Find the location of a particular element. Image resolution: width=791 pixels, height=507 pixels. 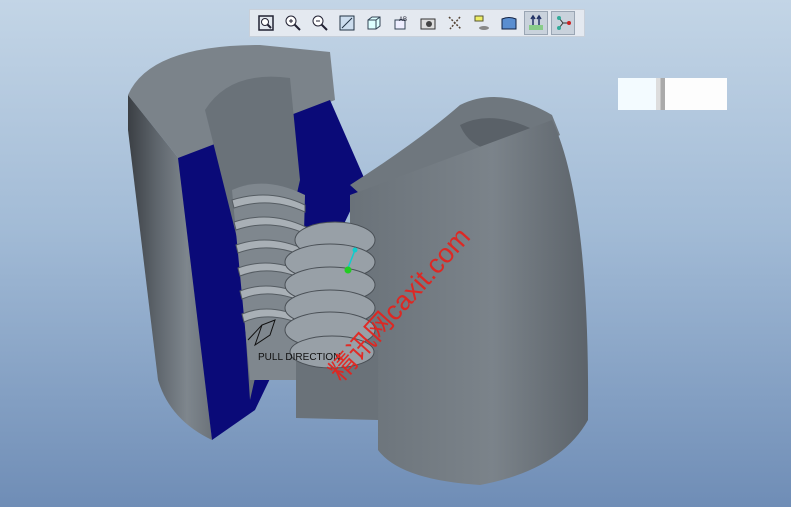

panel-splitter is located at coordinates (660, 94).